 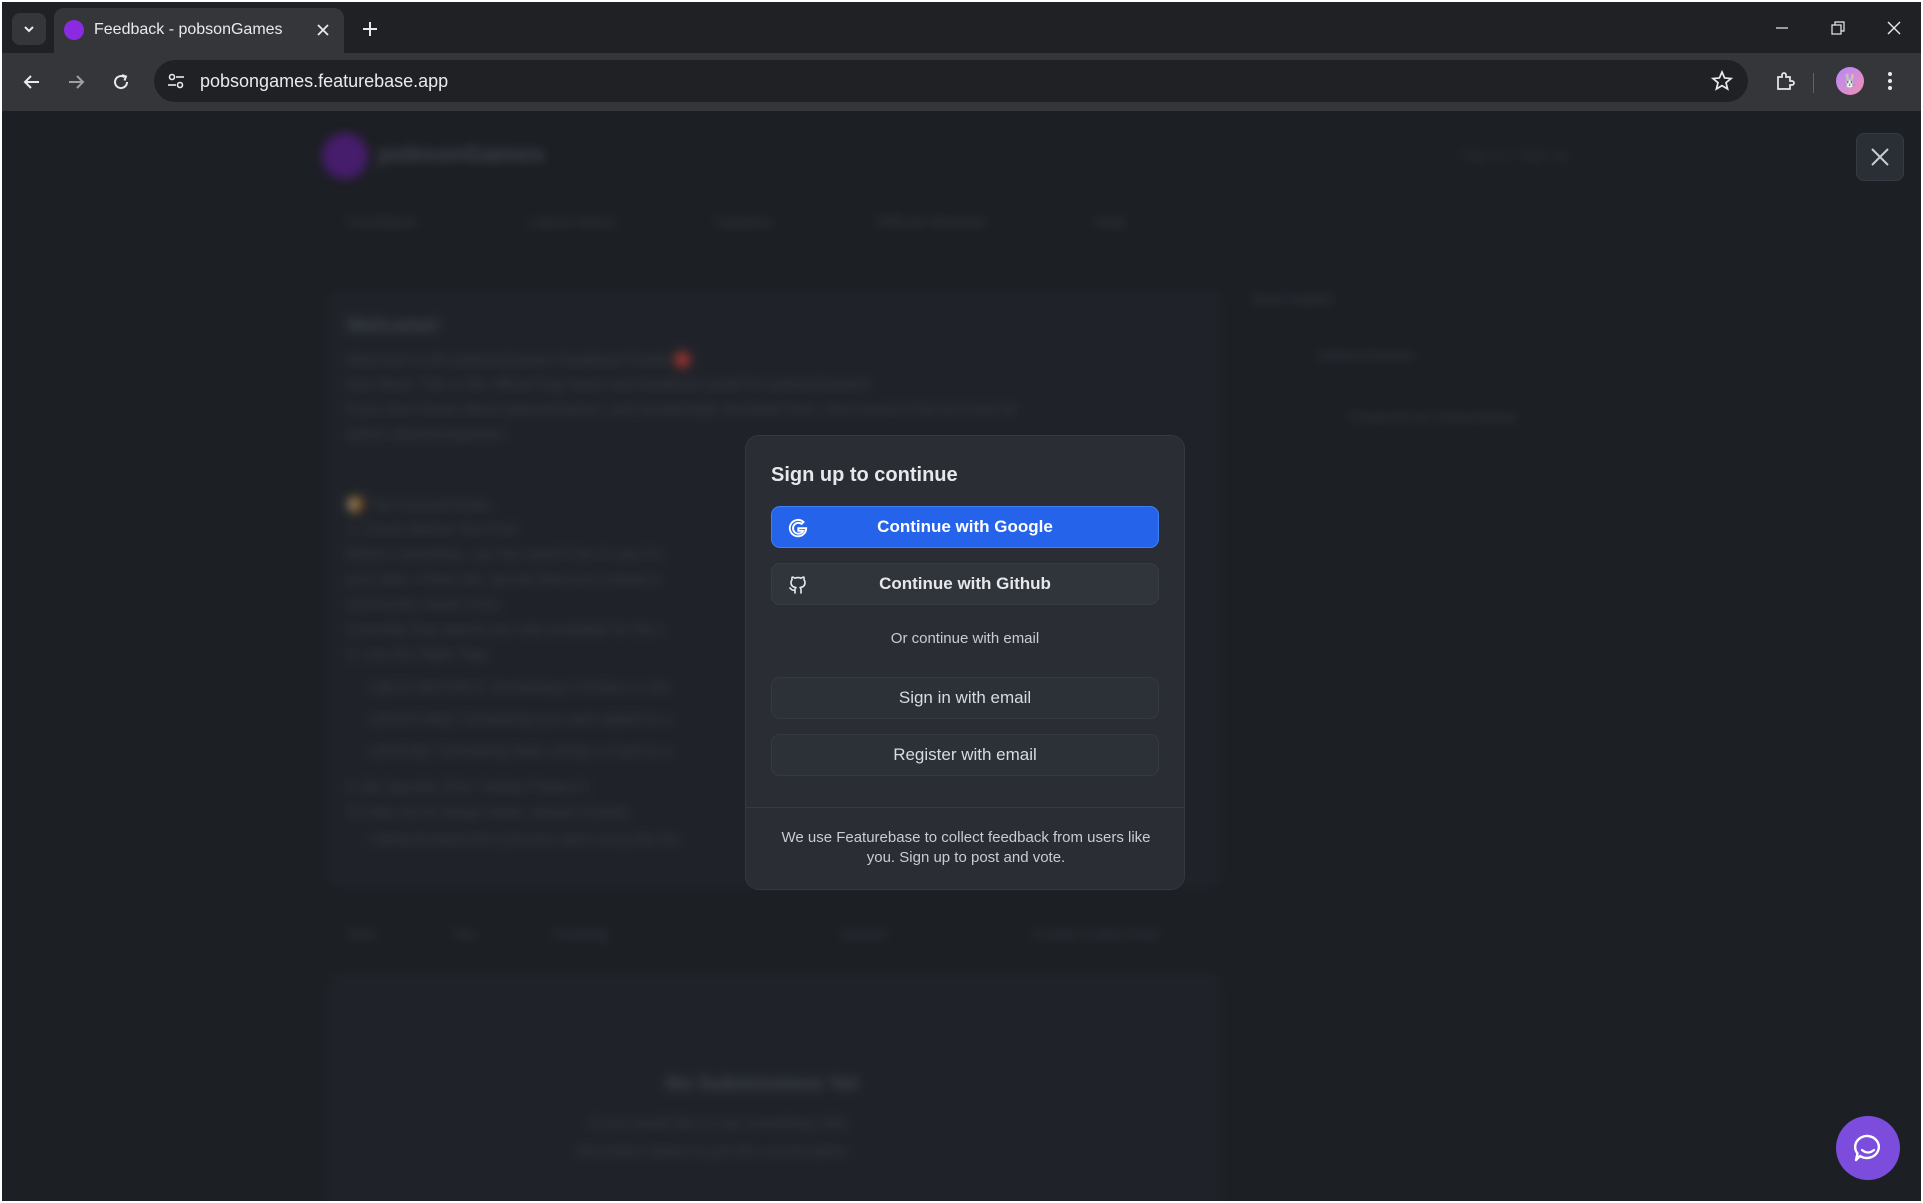 I want to click on new-tab-button, so click(x=370, y=29).